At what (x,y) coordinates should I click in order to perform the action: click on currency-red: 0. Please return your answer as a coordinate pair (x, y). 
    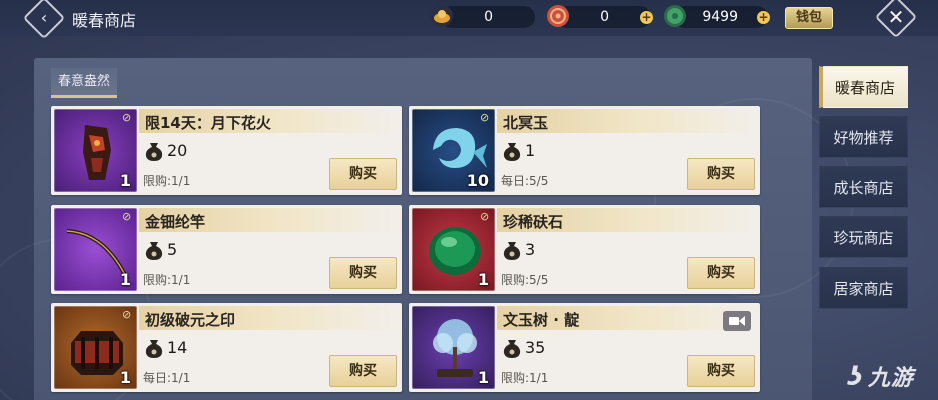
    Looking at the image, I should click on (599, 16).